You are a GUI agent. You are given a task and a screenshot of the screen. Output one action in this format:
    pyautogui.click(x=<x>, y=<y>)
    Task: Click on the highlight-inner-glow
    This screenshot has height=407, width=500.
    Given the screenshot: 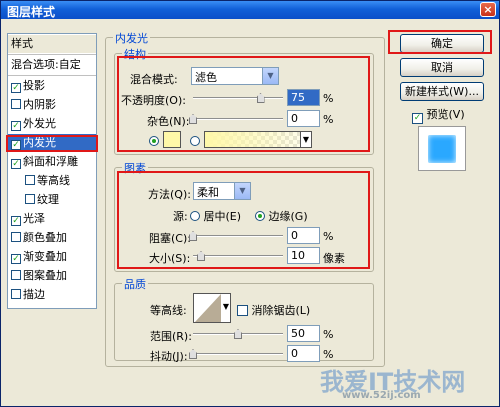 What is the action you would take?
    pyautogui.click(x=52, y=143)
    